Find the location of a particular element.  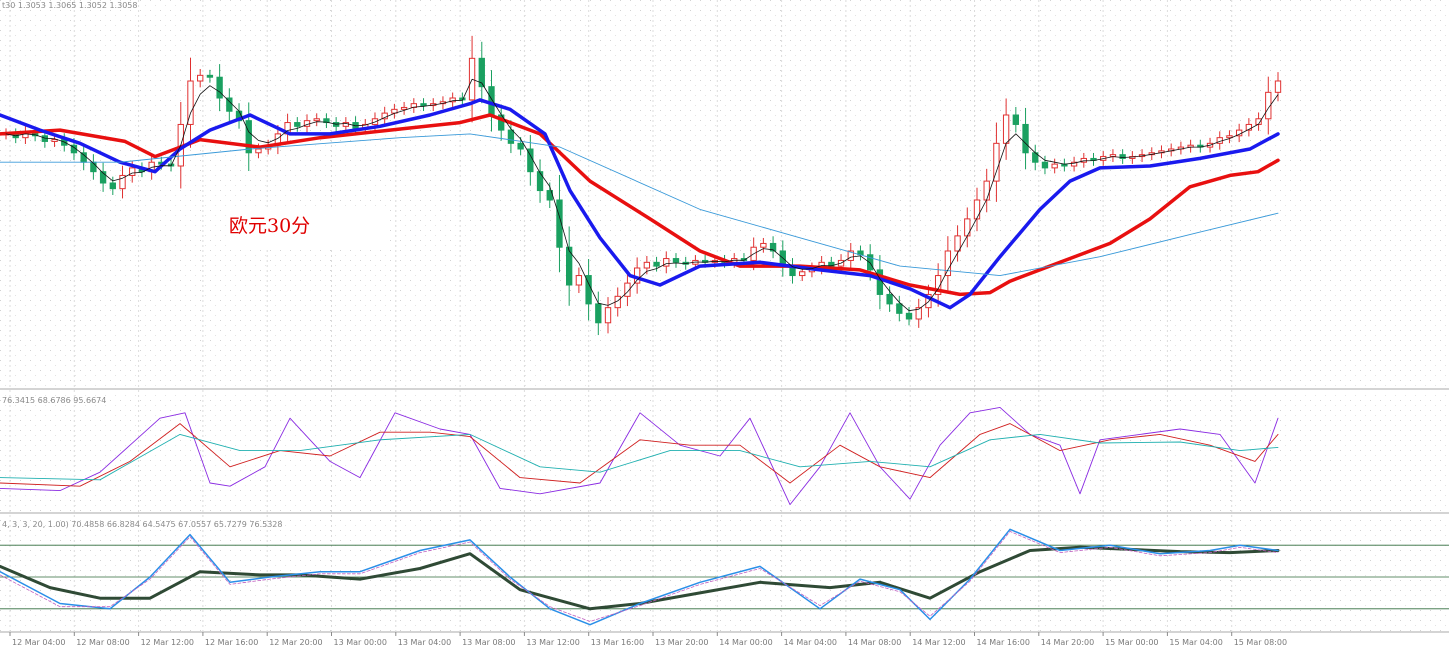

x-tick-label: 13 Mar 12:00 is located at coordinates (552, 642).